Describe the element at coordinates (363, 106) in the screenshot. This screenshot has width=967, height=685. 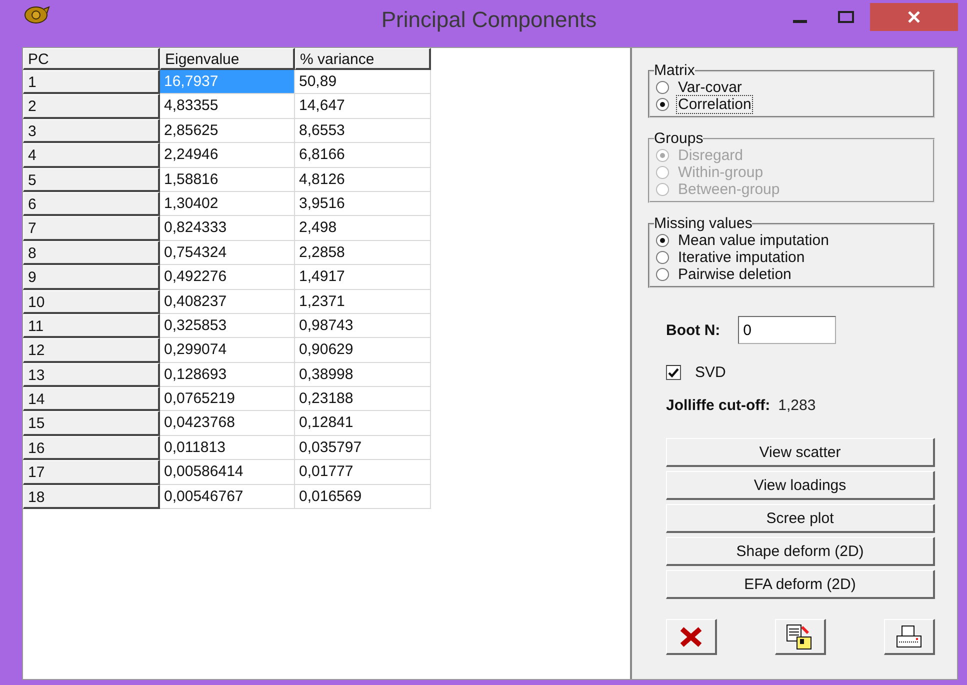
I see `table-cell: 14,647` at that location.